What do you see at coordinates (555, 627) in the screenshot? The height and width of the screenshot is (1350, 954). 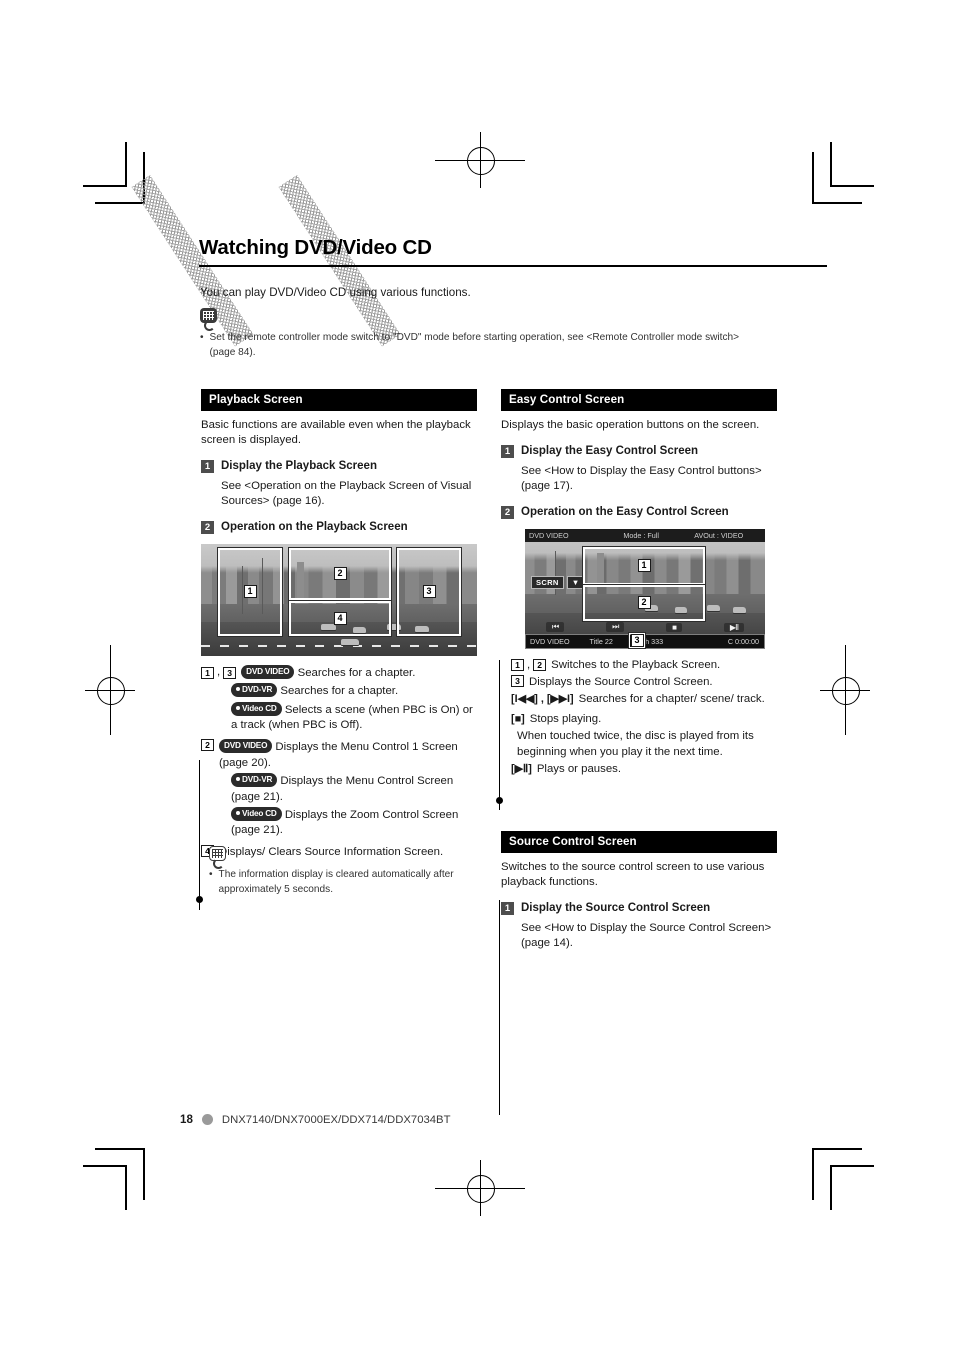 I see `prev-track-button: ⏮` at bounding box center [555, 627].